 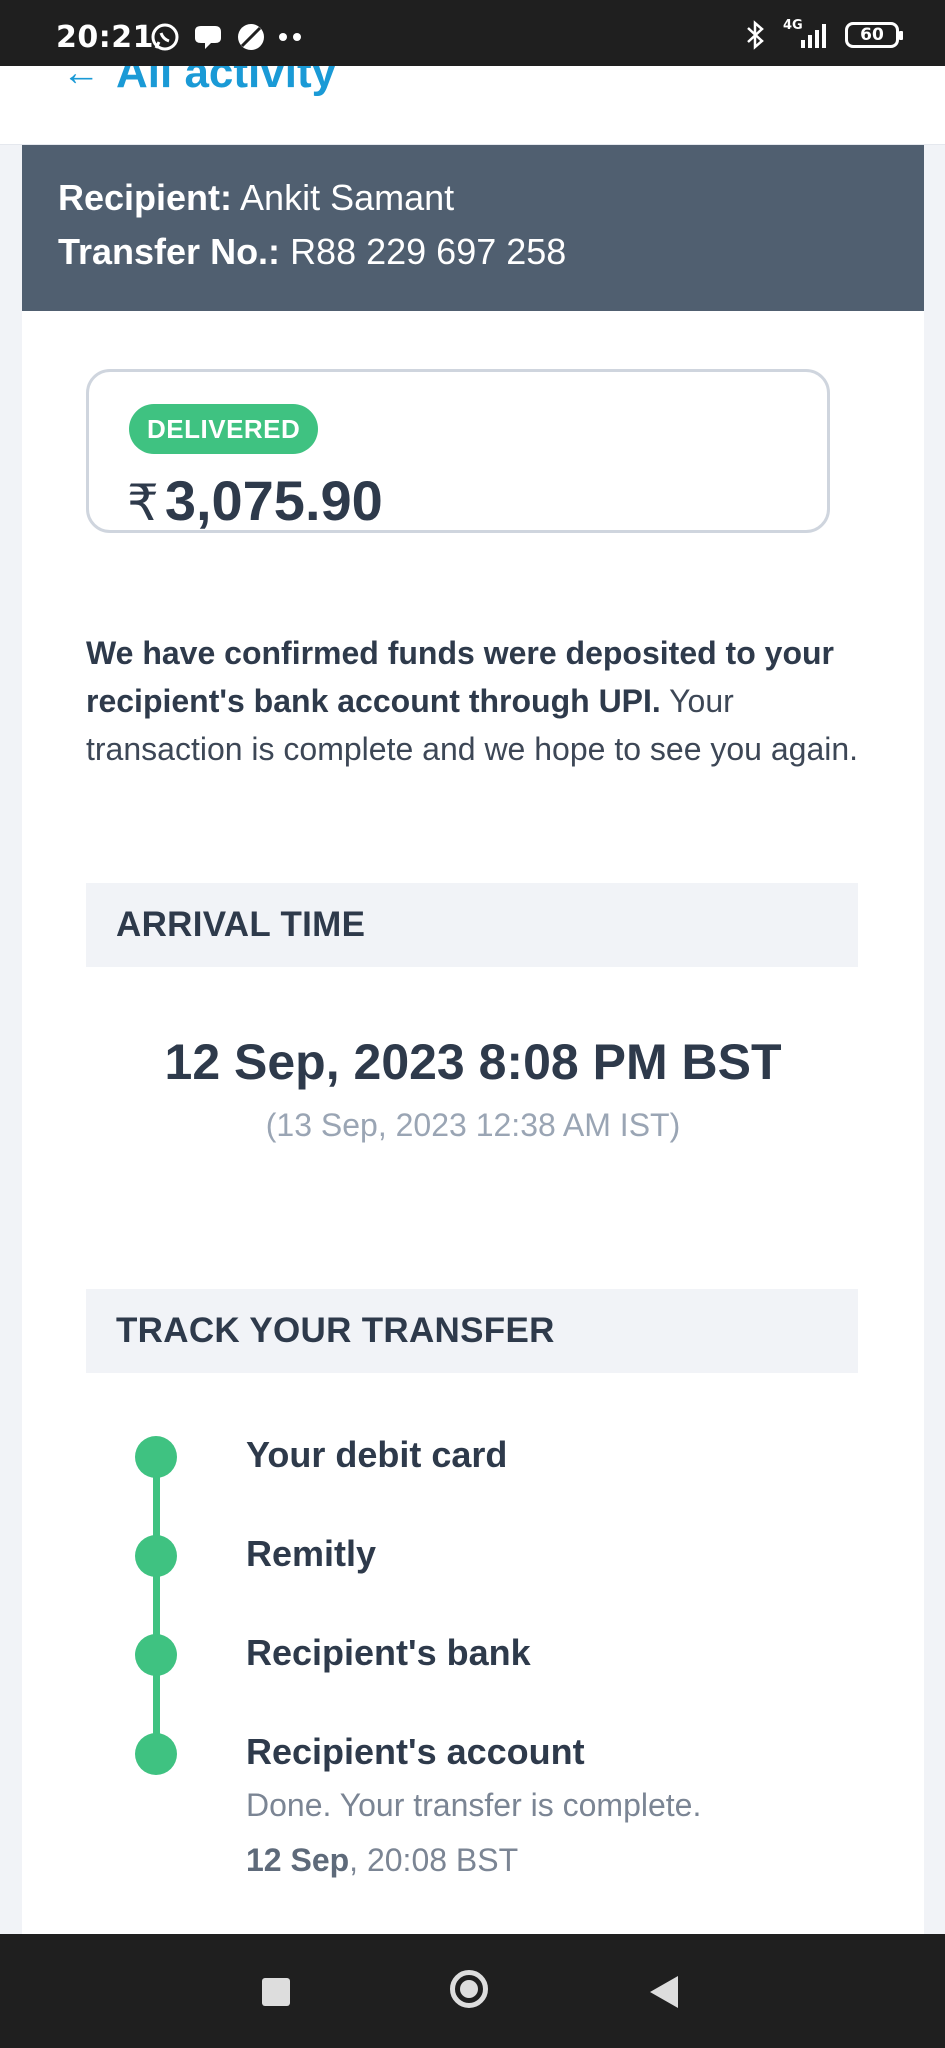 I want to click on transfer-number-label: Transfer No.:, so click(x=169, y=251).